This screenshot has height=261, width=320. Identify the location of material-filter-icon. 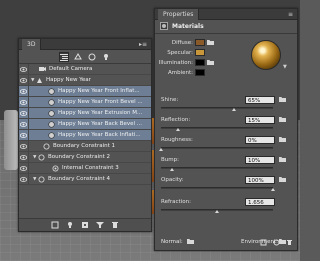
(92, 57).